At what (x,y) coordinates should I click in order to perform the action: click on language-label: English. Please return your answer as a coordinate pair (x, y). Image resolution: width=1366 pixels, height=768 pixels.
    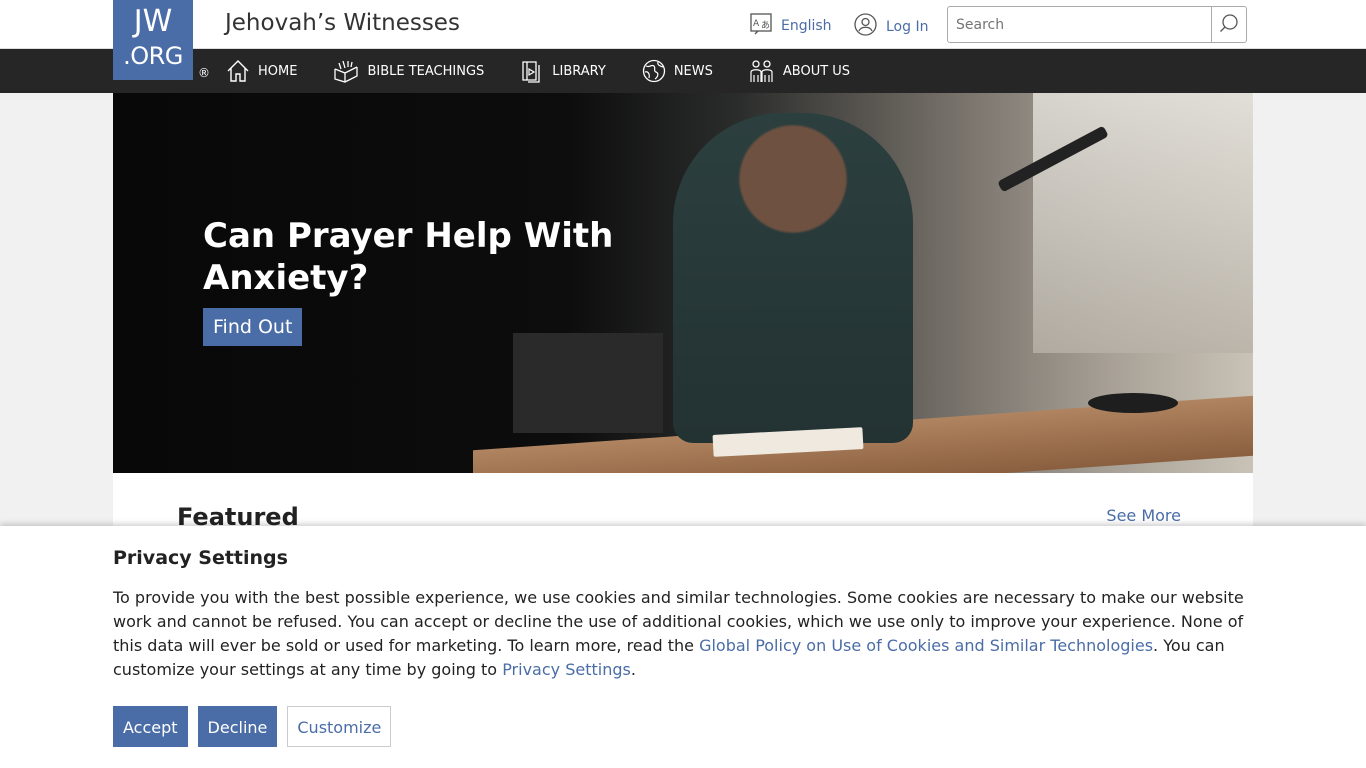
    Looking at the image, I should click on (806, 26).